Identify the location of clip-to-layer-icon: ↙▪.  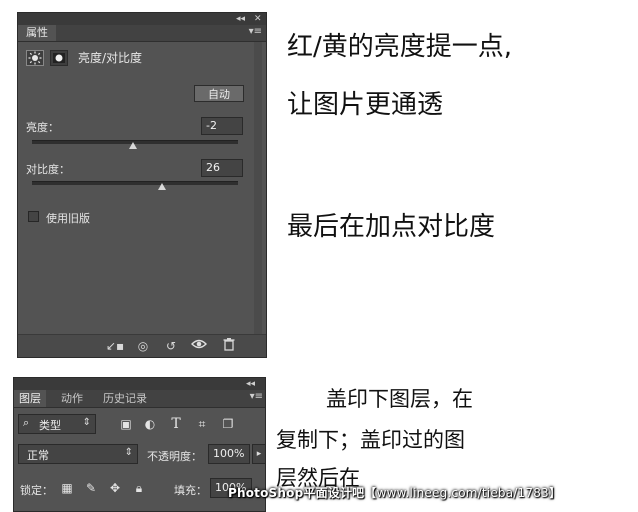
(115, 346).